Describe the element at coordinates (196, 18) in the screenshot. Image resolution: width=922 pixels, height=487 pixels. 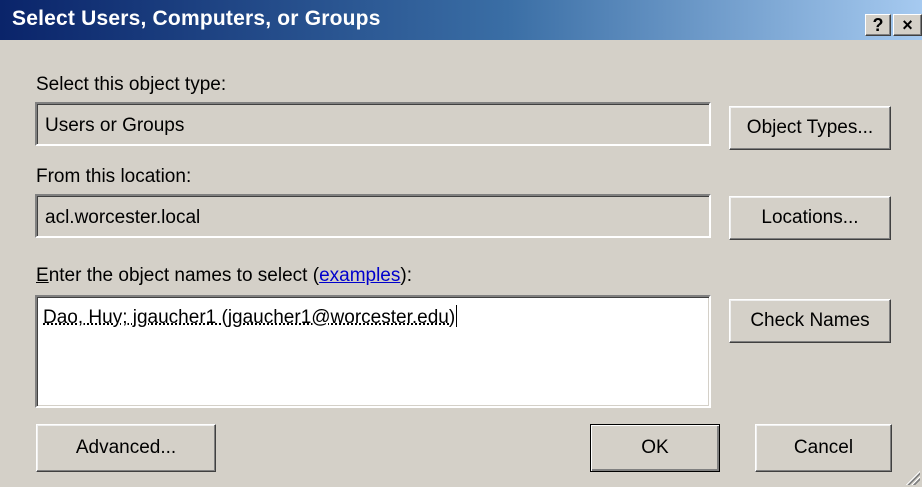
I see `window-title: Select Users, Computers, or Groups` at that location.